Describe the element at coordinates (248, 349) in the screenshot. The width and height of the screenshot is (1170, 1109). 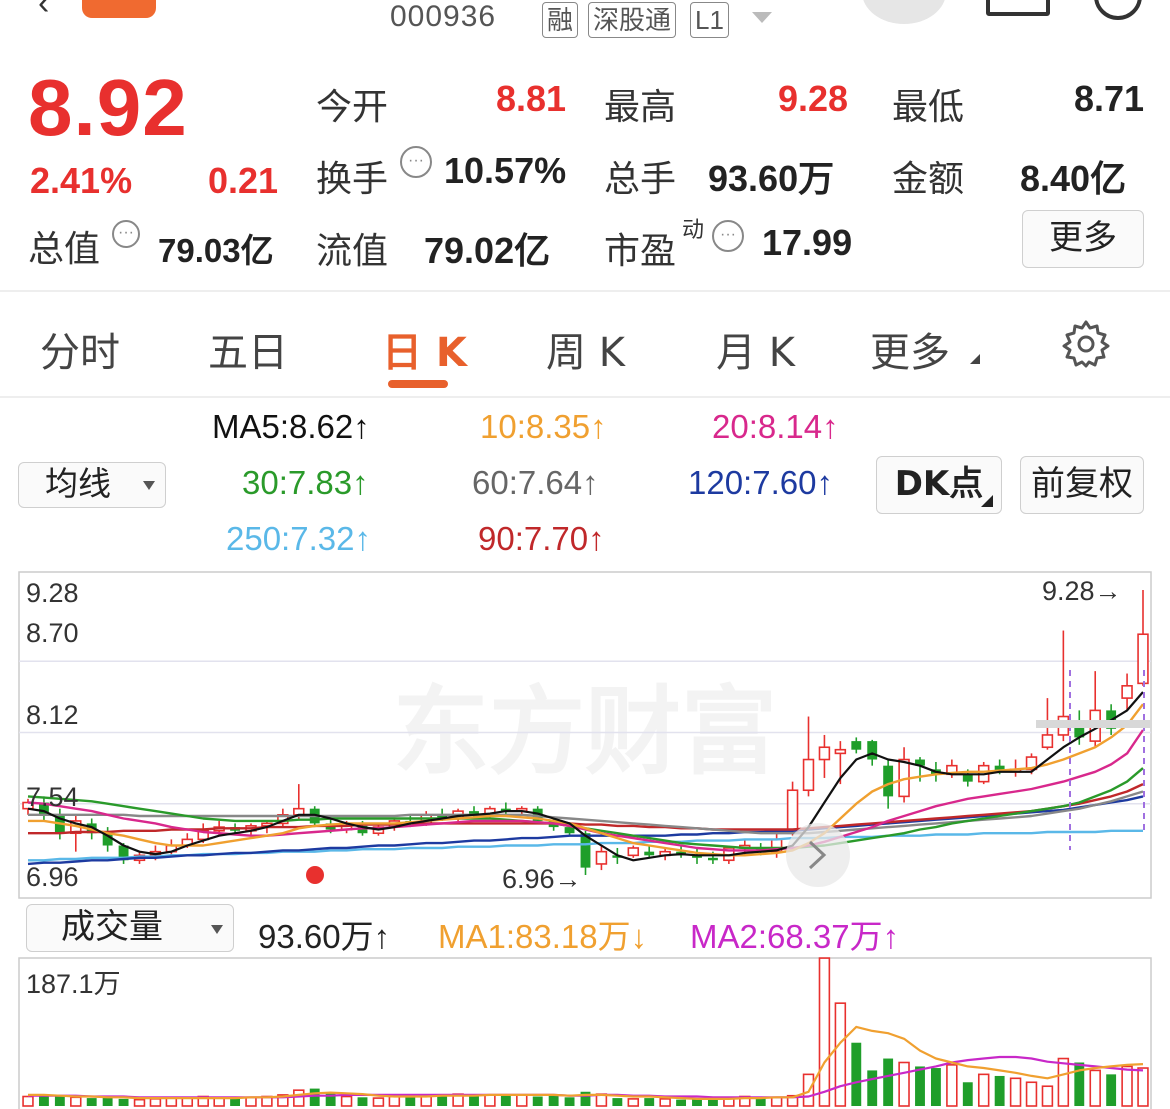
I see `tab-five-day: 五日` at that location.